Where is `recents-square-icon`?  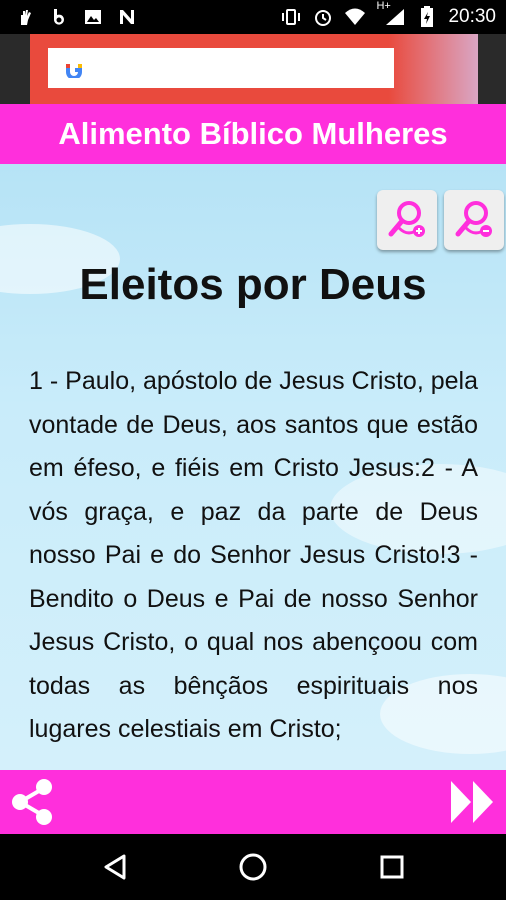
recents-square-icon is located at coordinates (392, 867).